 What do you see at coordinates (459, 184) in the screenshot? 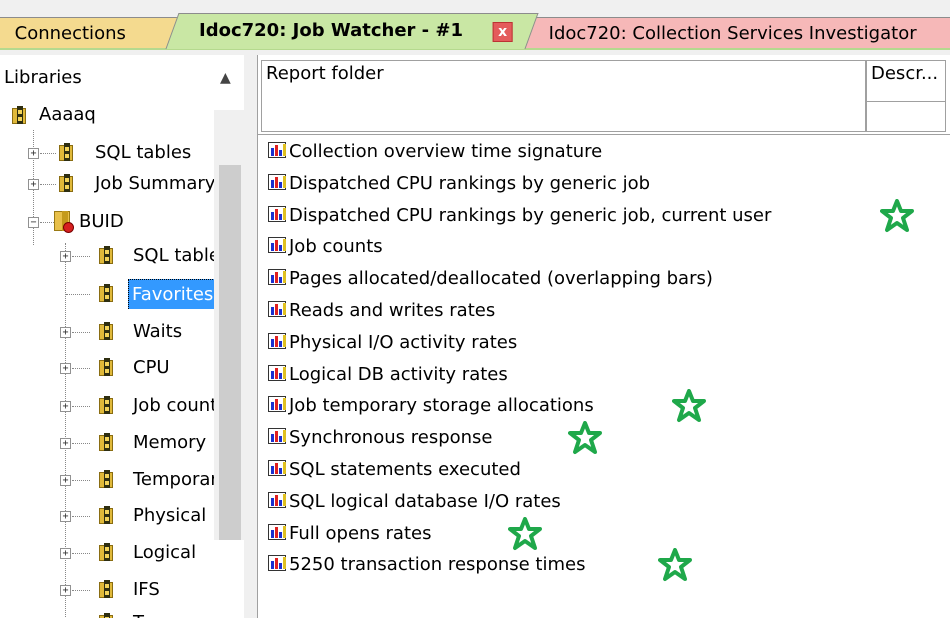
I see `report-row: Dispatched CPU rankings by generic job` at bounding box center [459, 184].